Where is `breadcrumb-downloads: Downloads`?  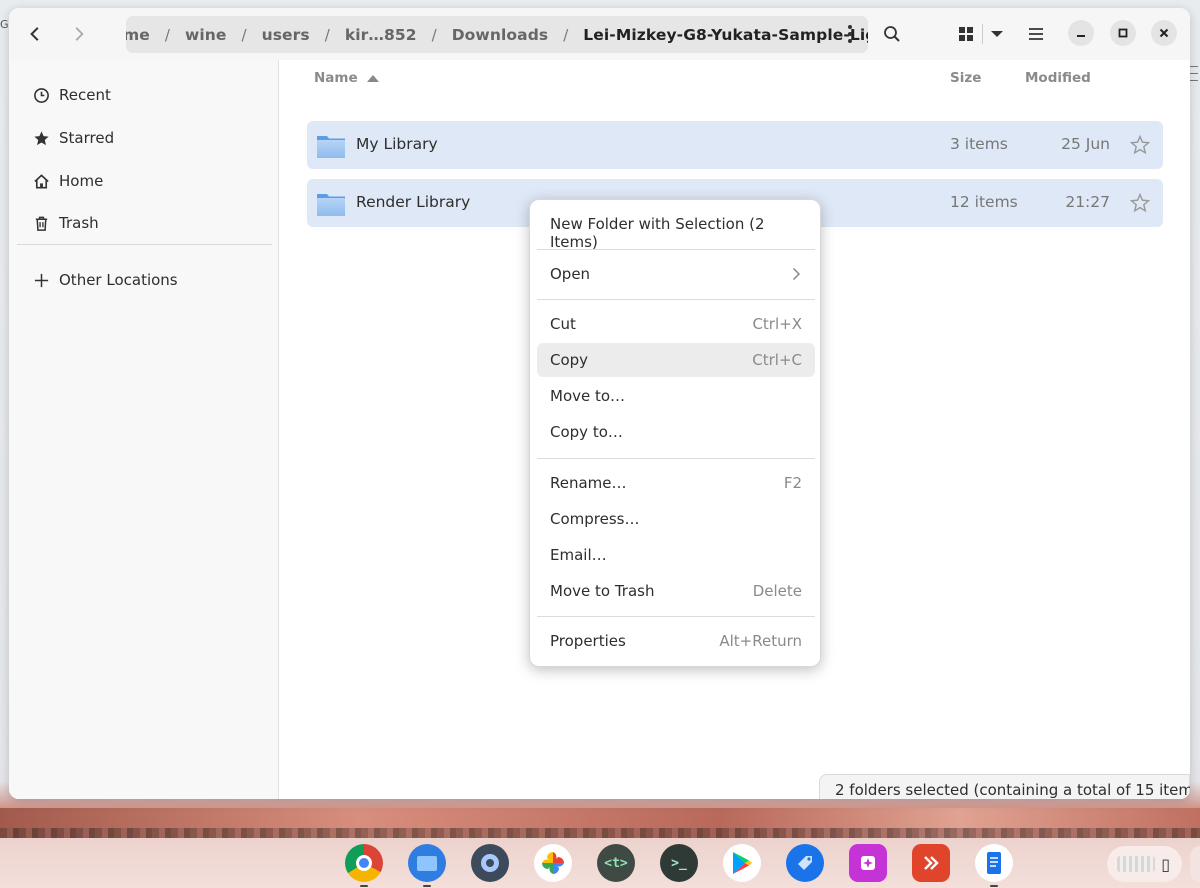
breadcrumb-downloads: Downloads is located at coordinates (500, 35).